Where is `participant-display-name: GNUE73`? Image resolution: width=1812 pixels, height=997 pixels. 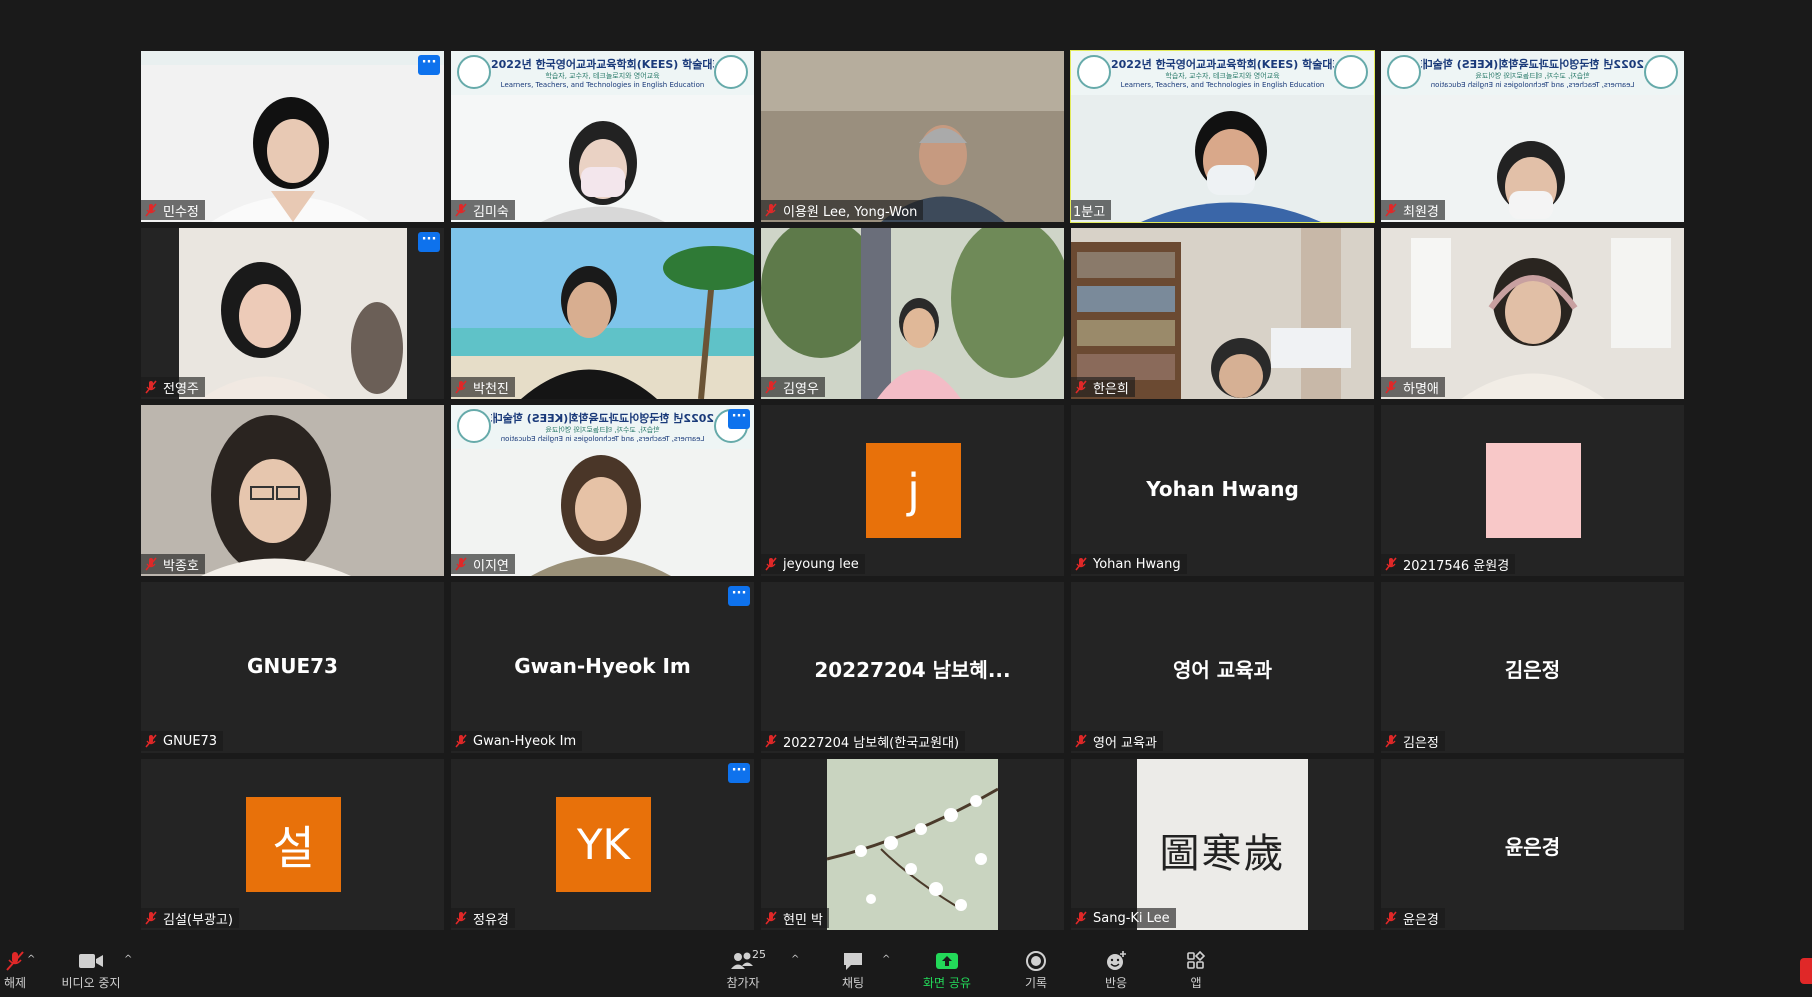
participant-display-name: GNUE73 is located at coordinates (292, 666).